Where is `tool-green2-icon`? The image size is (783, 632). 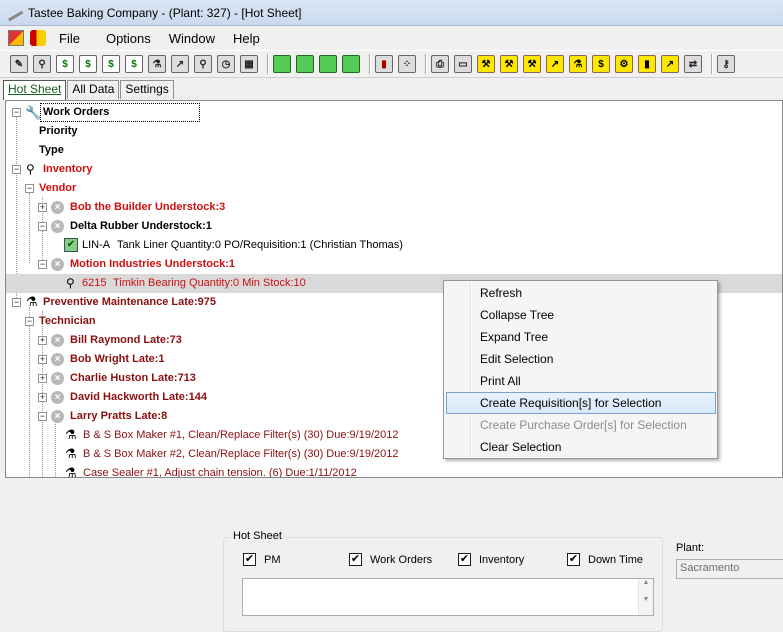 tool-green2-icon is located at coordinates (305, 64).